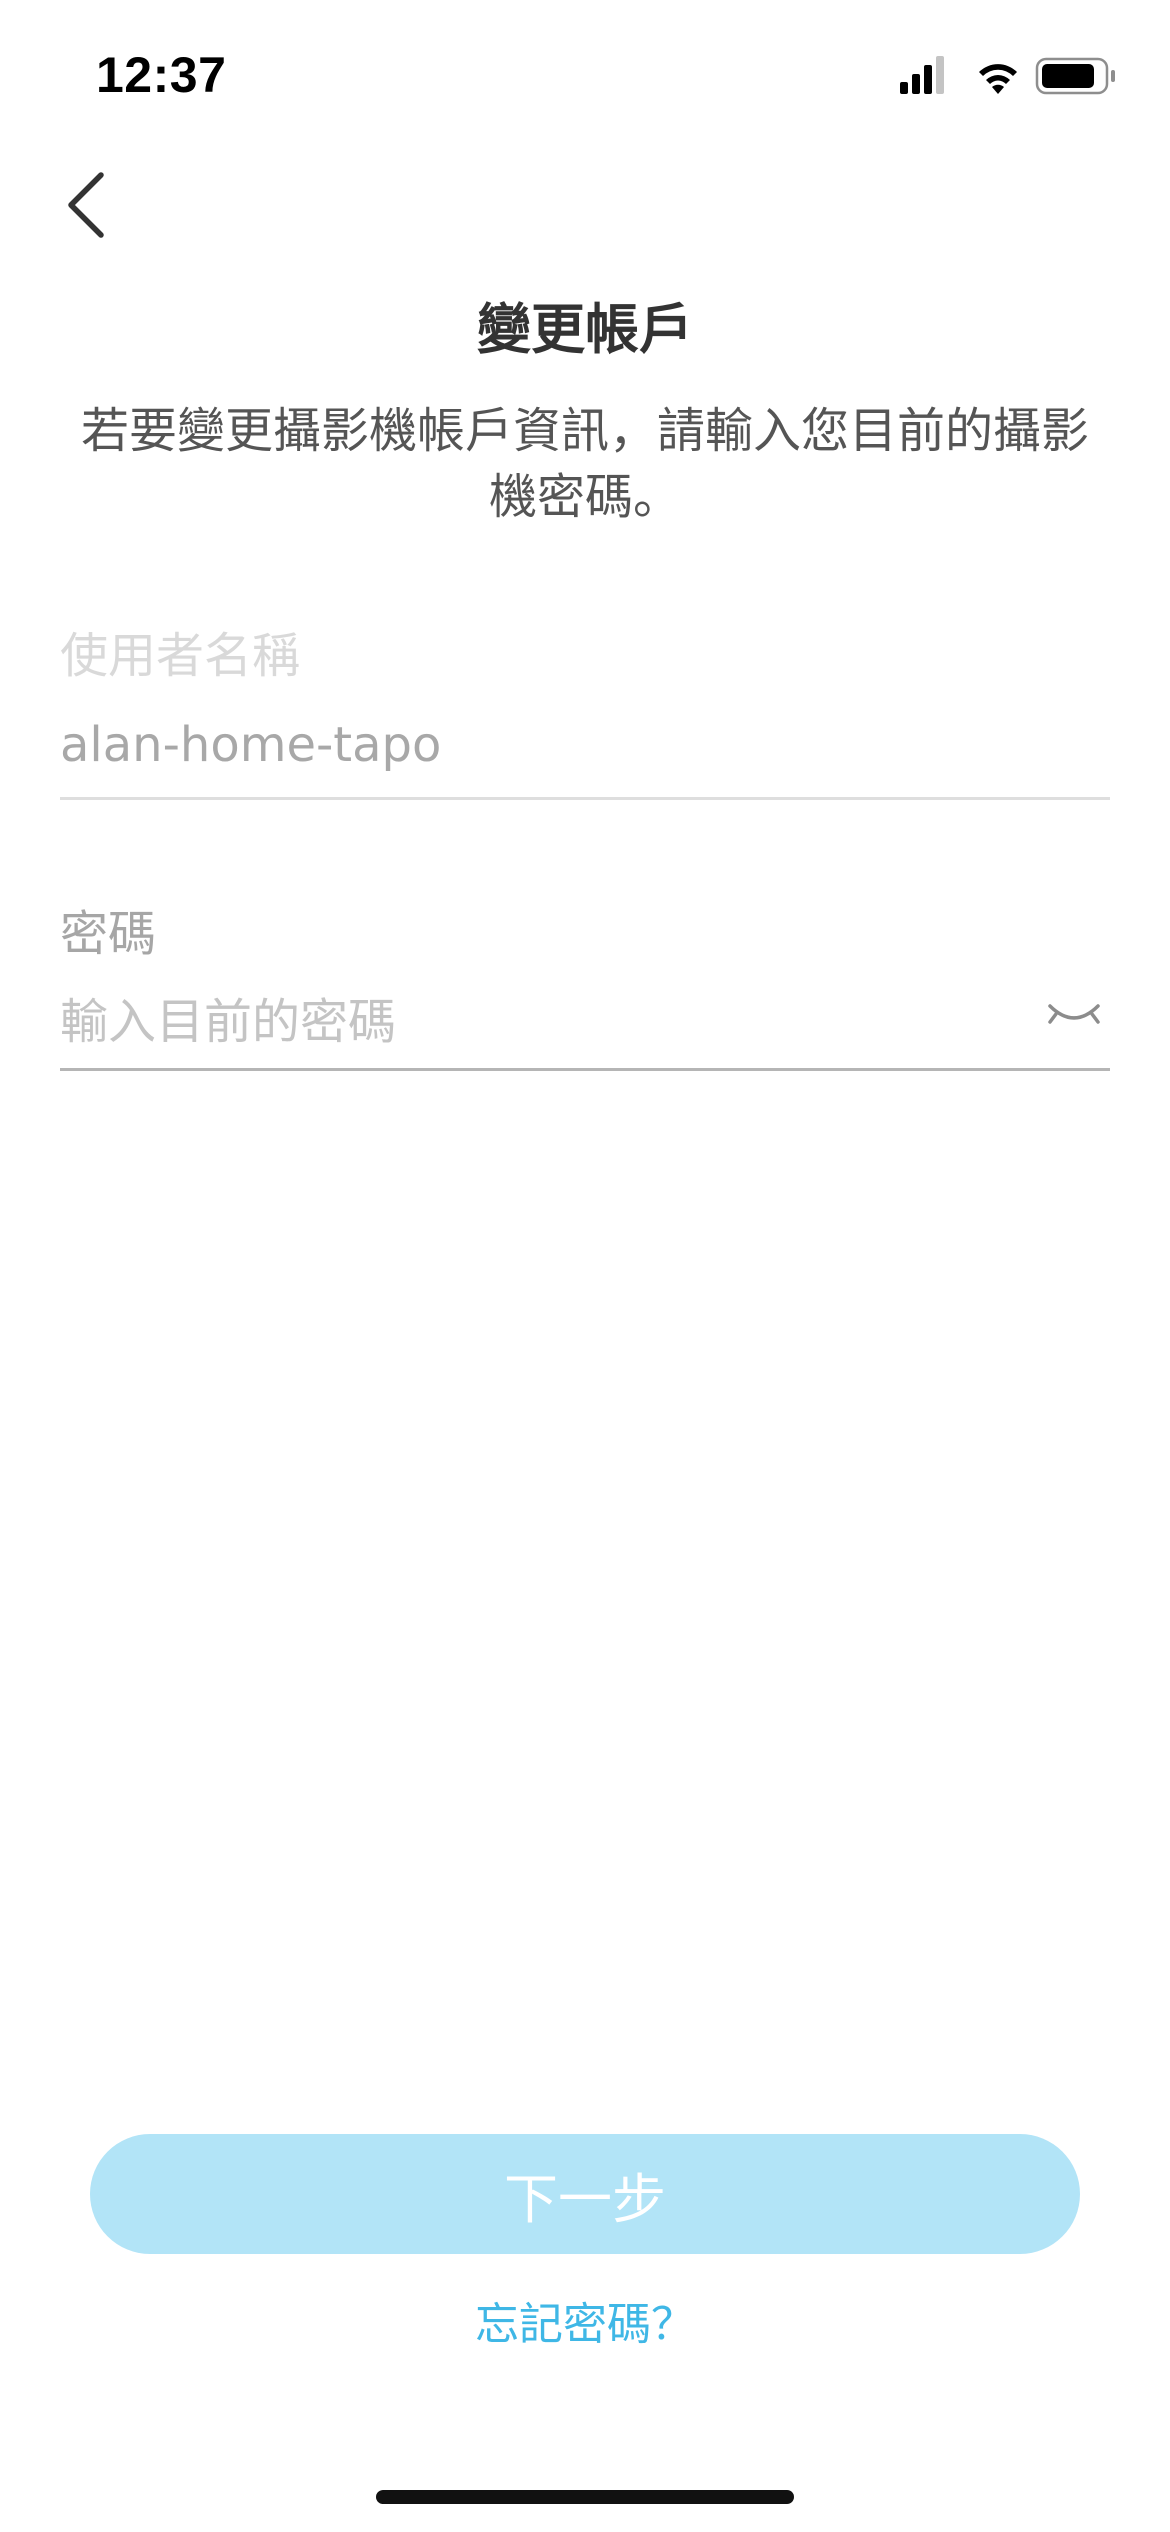 This screenshot has width=1170, height=2532. Describe the element at coordinates (585, 2325) in the screenshot. I see `forgot-password-link: 忘記密碼？` at that location.